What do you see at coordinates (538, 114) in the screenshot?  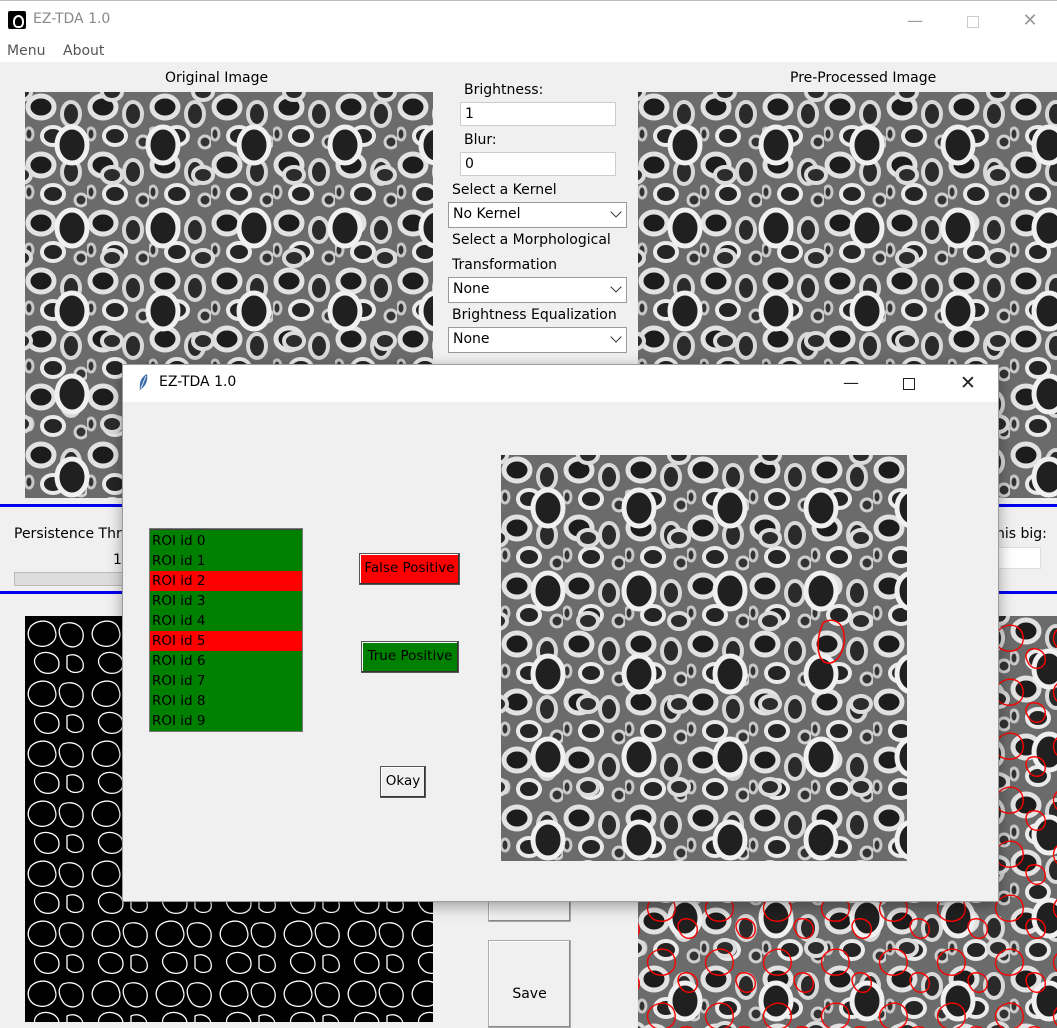 I see `brightness-input: 1` at bounding box center [538, 114].